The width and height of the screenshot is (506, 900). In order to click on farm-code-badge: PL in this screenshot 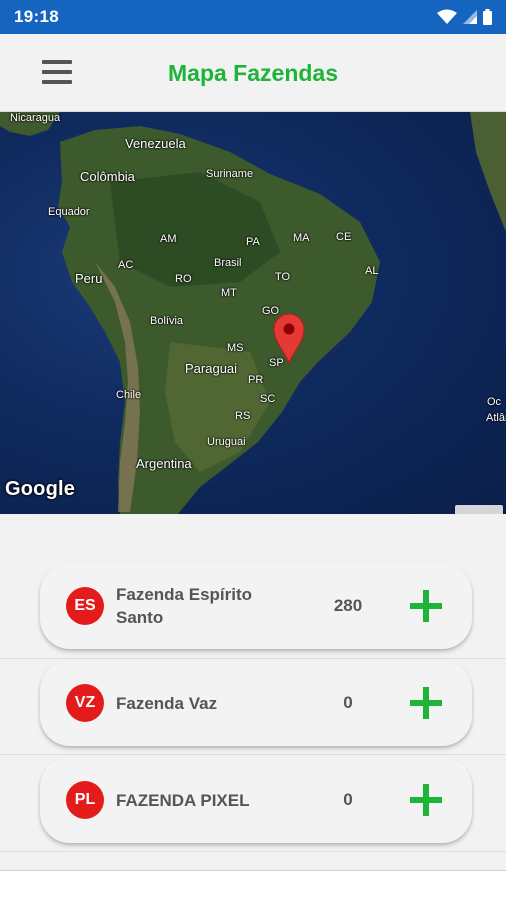, I will do `click(85, 800)`.